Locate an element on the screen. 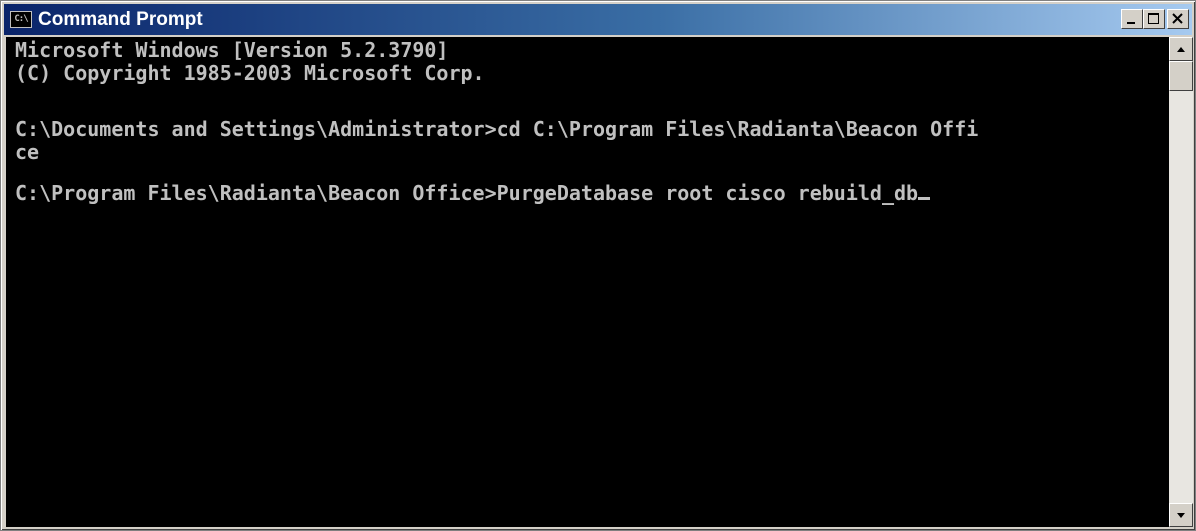 This screenshot has width=1196, height=531. arrow-down-icon is located at coordinates (1181, 515).